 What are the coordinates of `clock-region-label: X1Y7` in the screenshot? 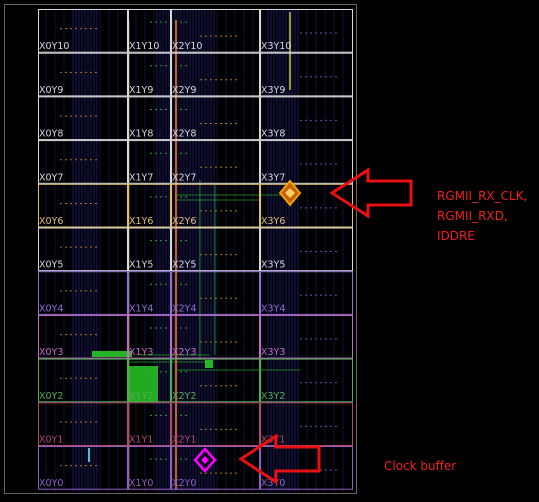 It's located at (141, 177).